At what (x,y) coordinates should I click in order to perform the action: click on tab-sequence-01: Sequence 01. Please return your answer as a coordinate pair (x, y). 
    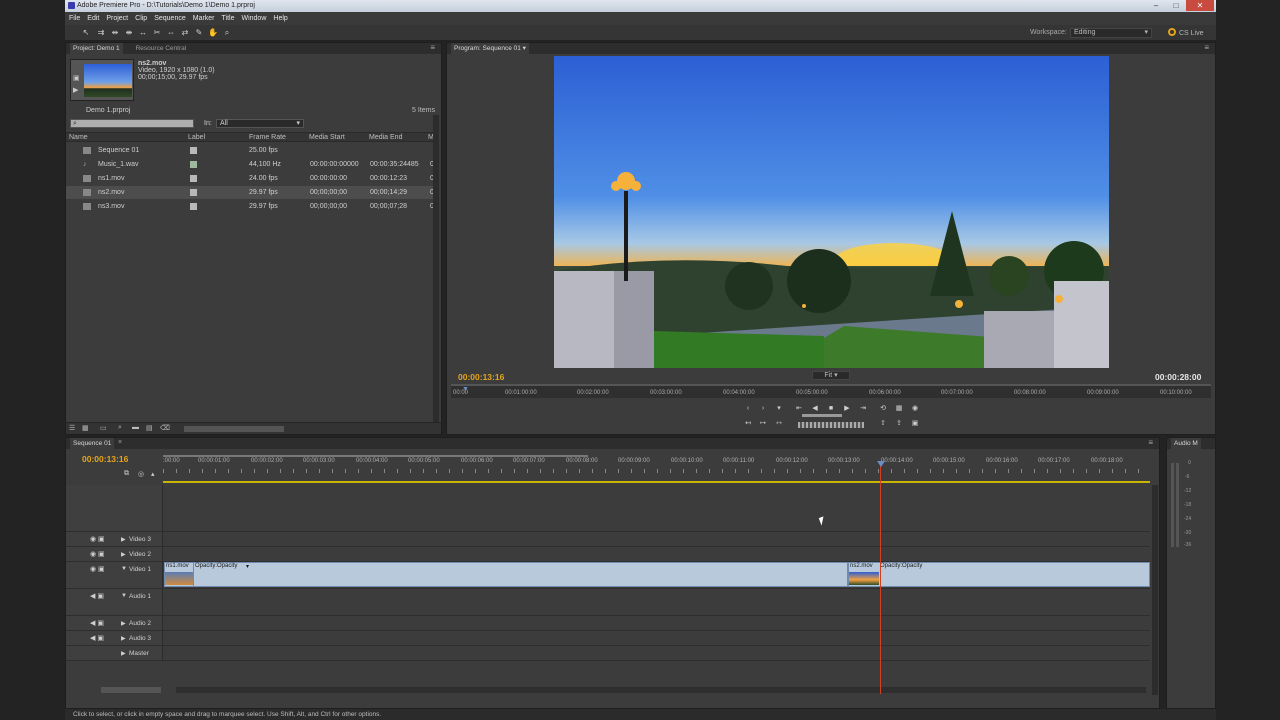
    Looking at the image, I should click on (92, 443).